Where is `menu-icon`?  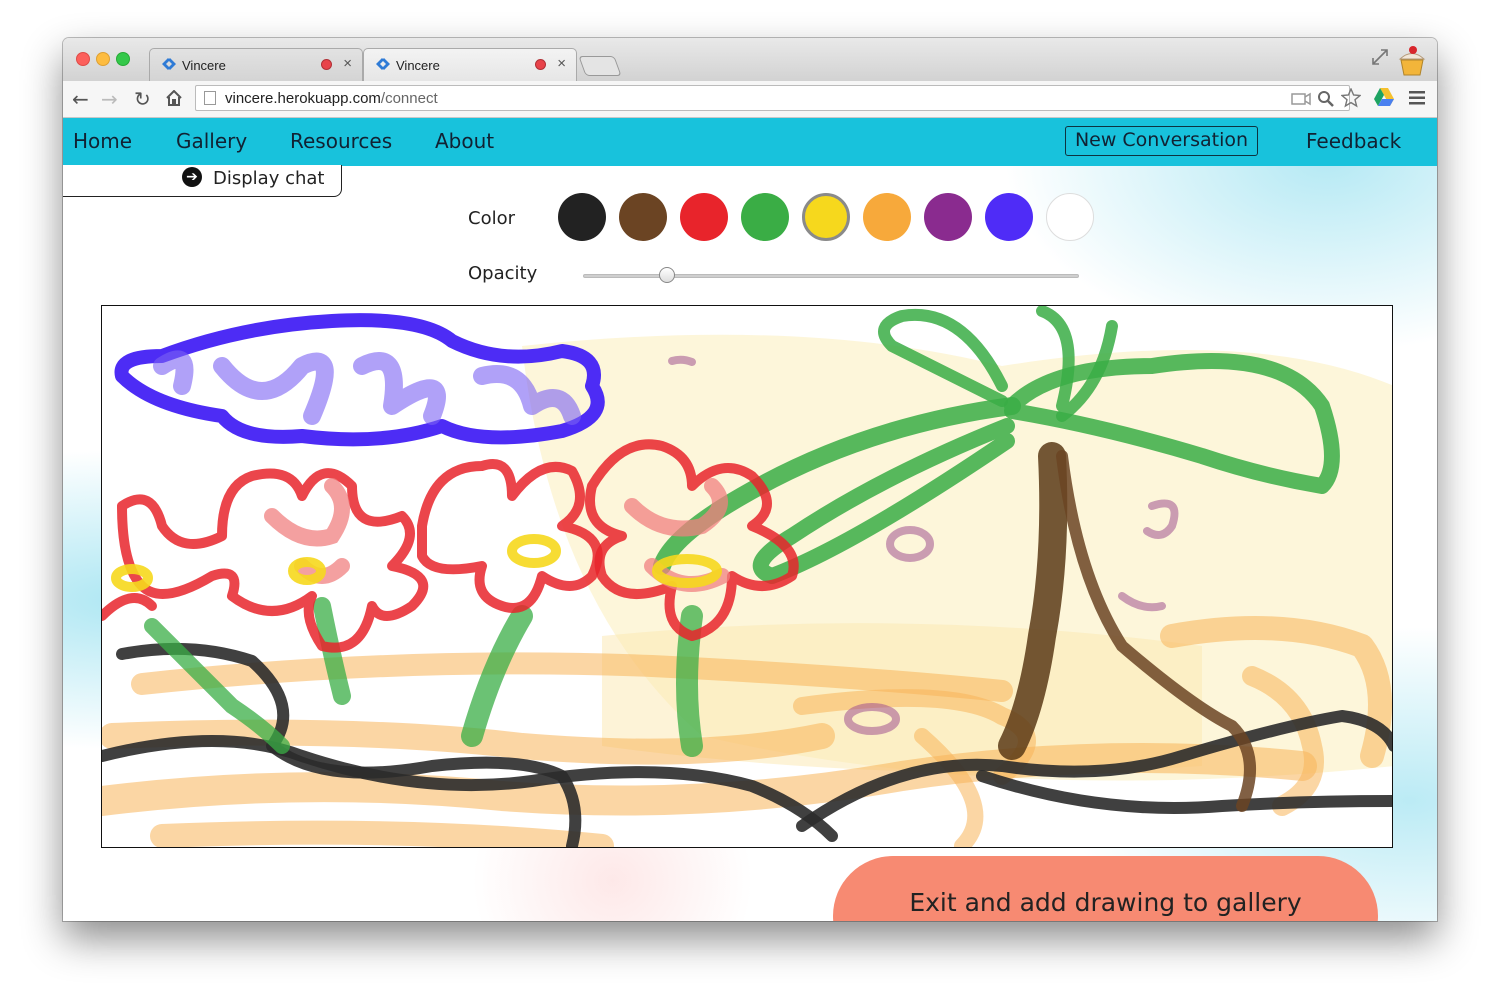
menu-icon is located at coordinates (1417, 98).